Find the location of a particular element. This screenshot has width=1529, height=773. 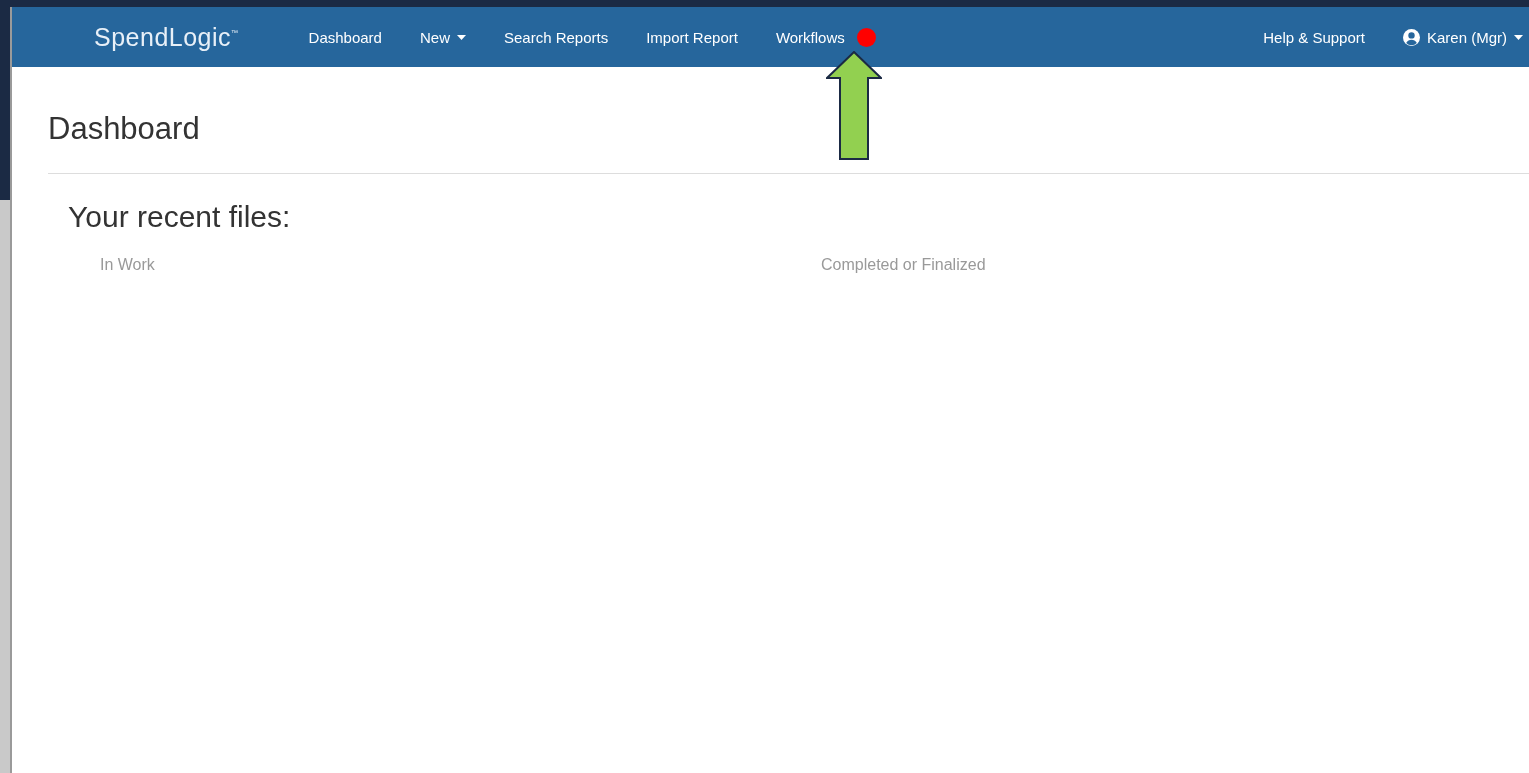

column-heading: In Work is located at coordinates (127, 264).